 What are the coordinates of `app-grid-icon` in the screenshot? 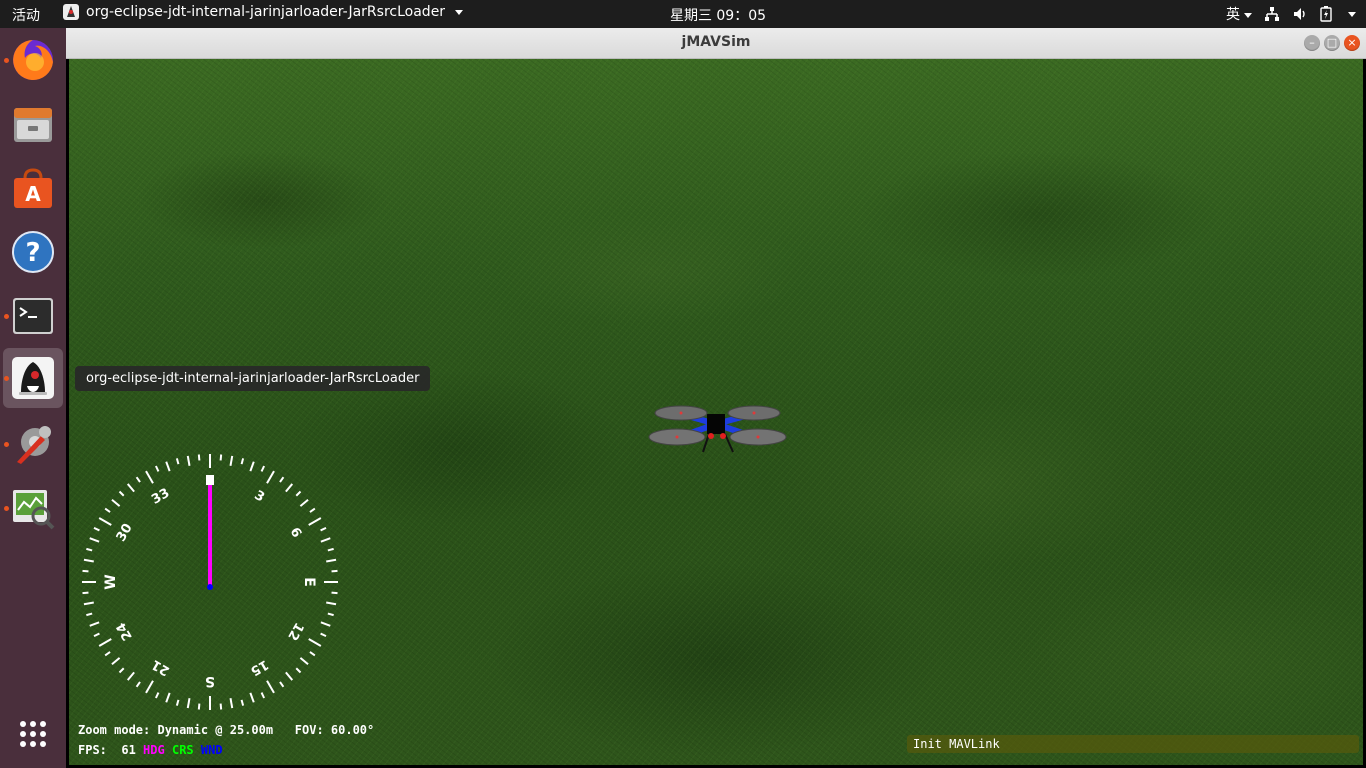 It's located at (33, 734).